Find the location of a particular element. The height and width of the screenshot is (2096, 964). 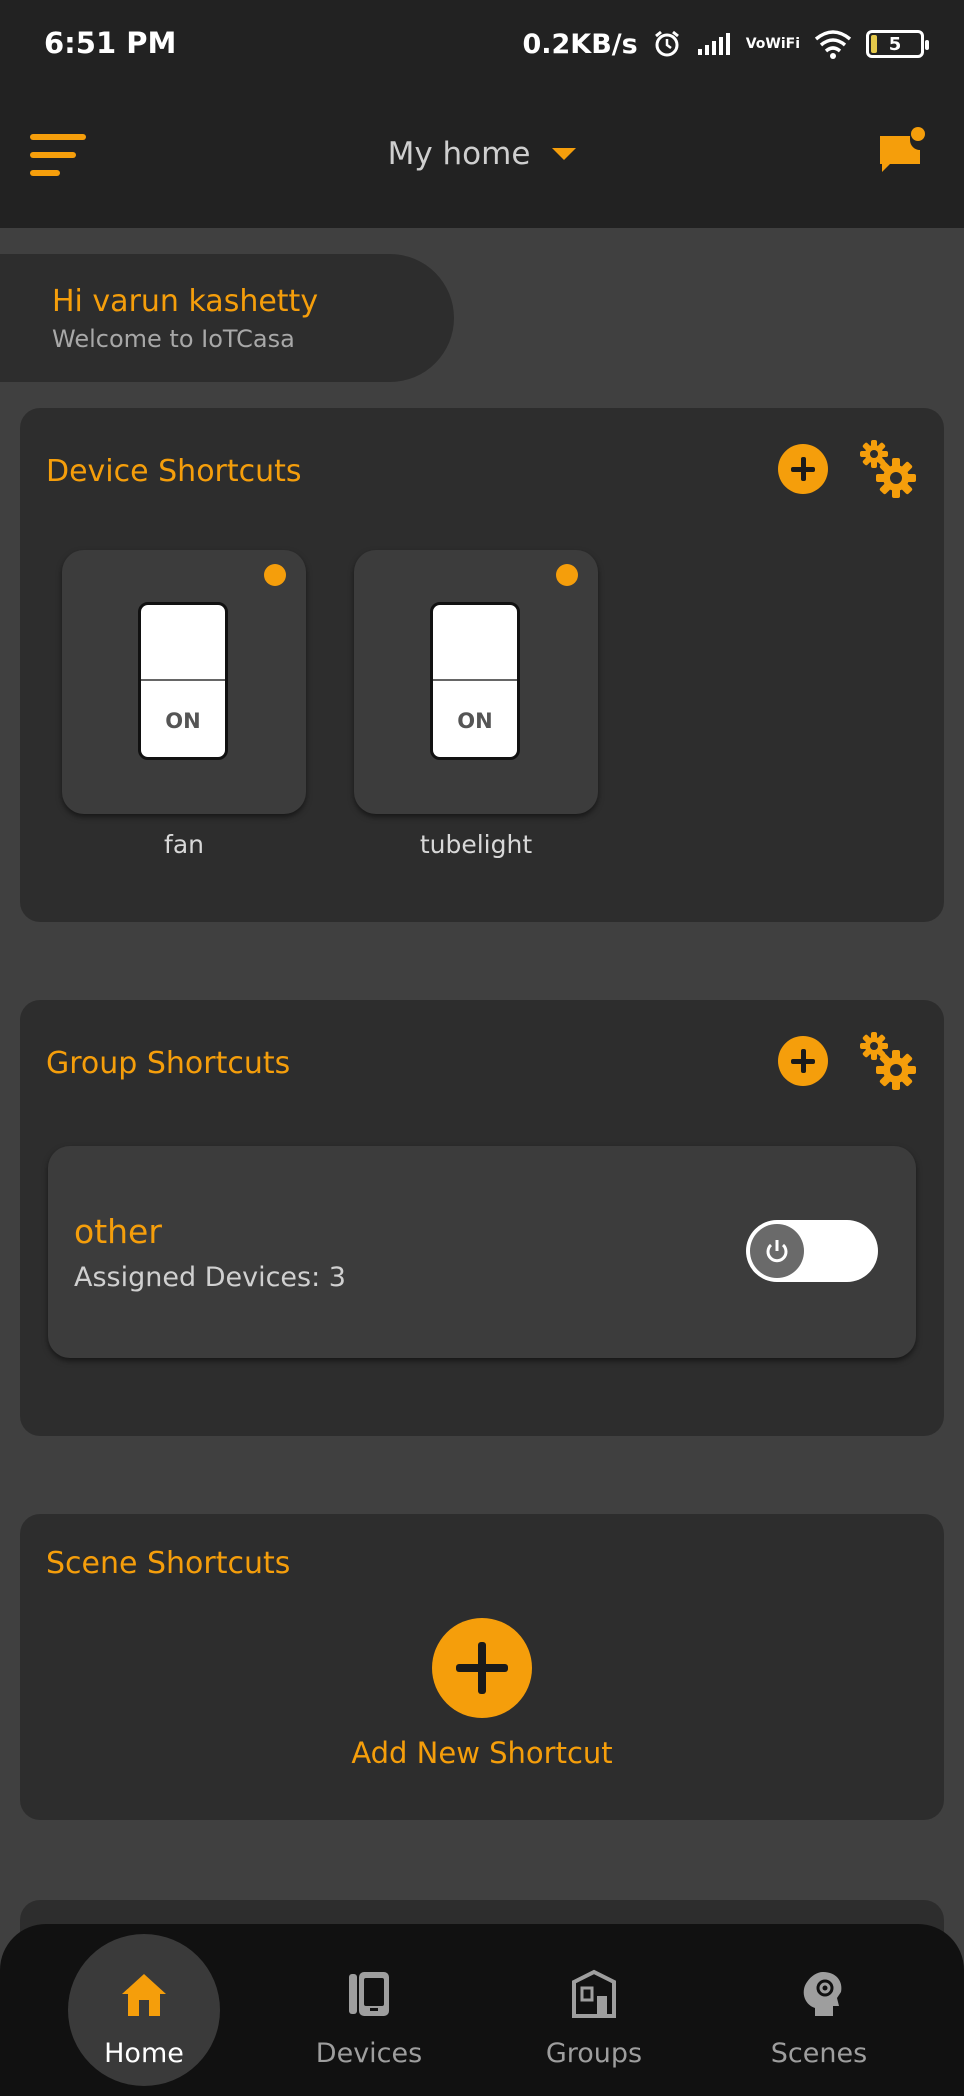

home-selector: My home is located at coordinates (482, 154).